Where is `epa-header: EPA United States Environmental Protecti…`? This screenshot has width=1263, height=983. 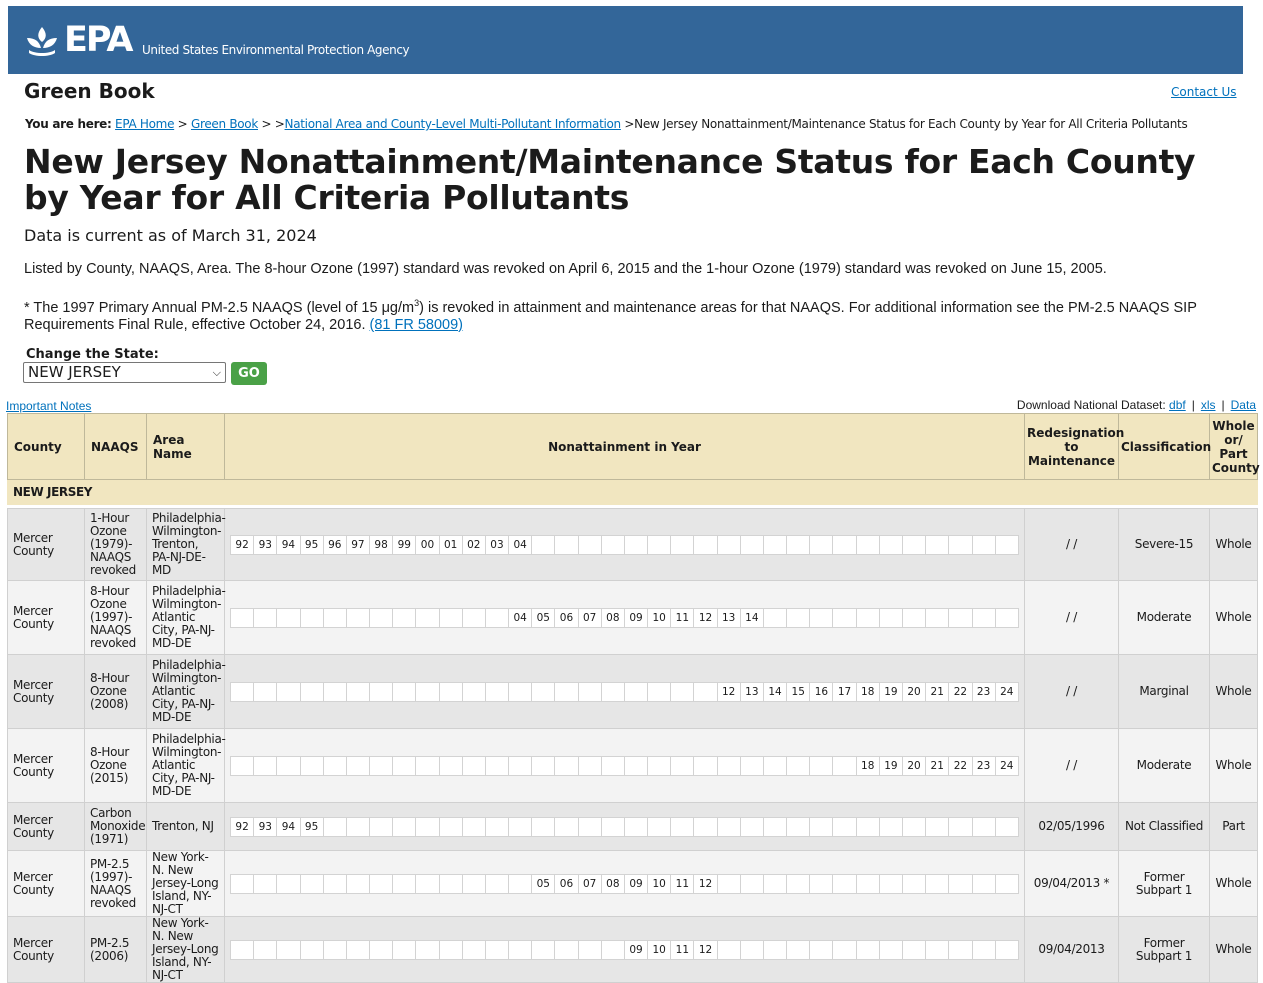
epa-header: EPA United States Environmental Protecti… is located at coordinates (625, 40).